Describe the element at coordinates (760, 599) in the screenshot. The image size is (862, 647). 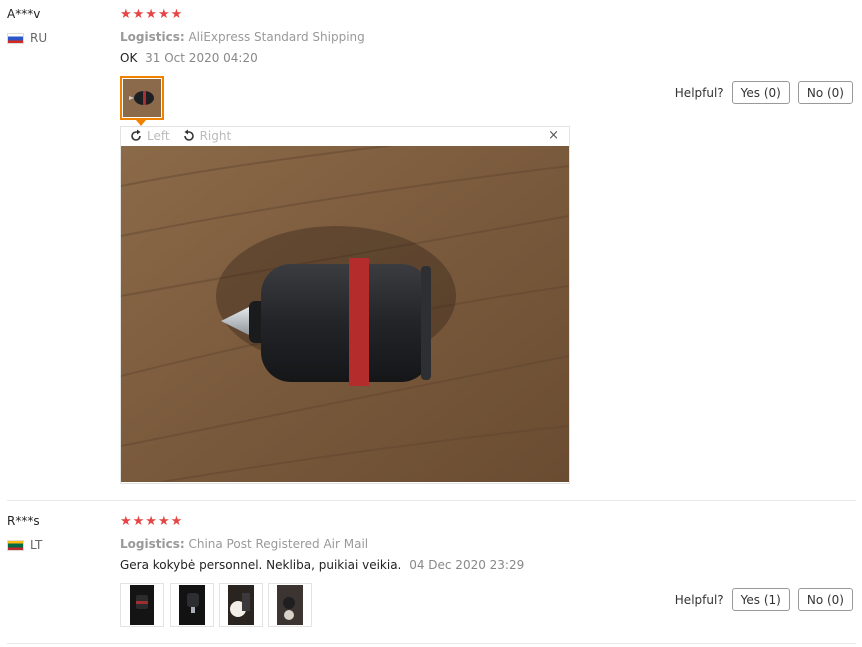
I see `helpful-yes-button: Yes (1)` at that location.